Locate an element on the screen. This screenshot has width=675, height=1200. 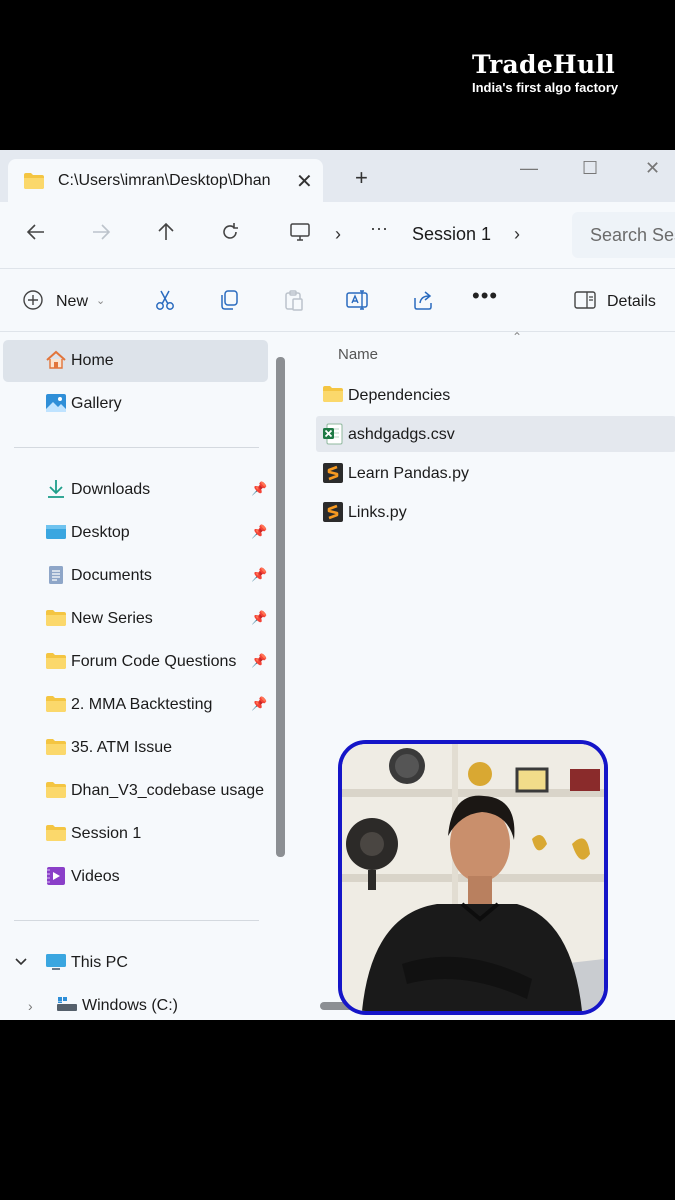
sidebar-item-windows-c: Windows (C:) is located at coordinates (146, 1002).